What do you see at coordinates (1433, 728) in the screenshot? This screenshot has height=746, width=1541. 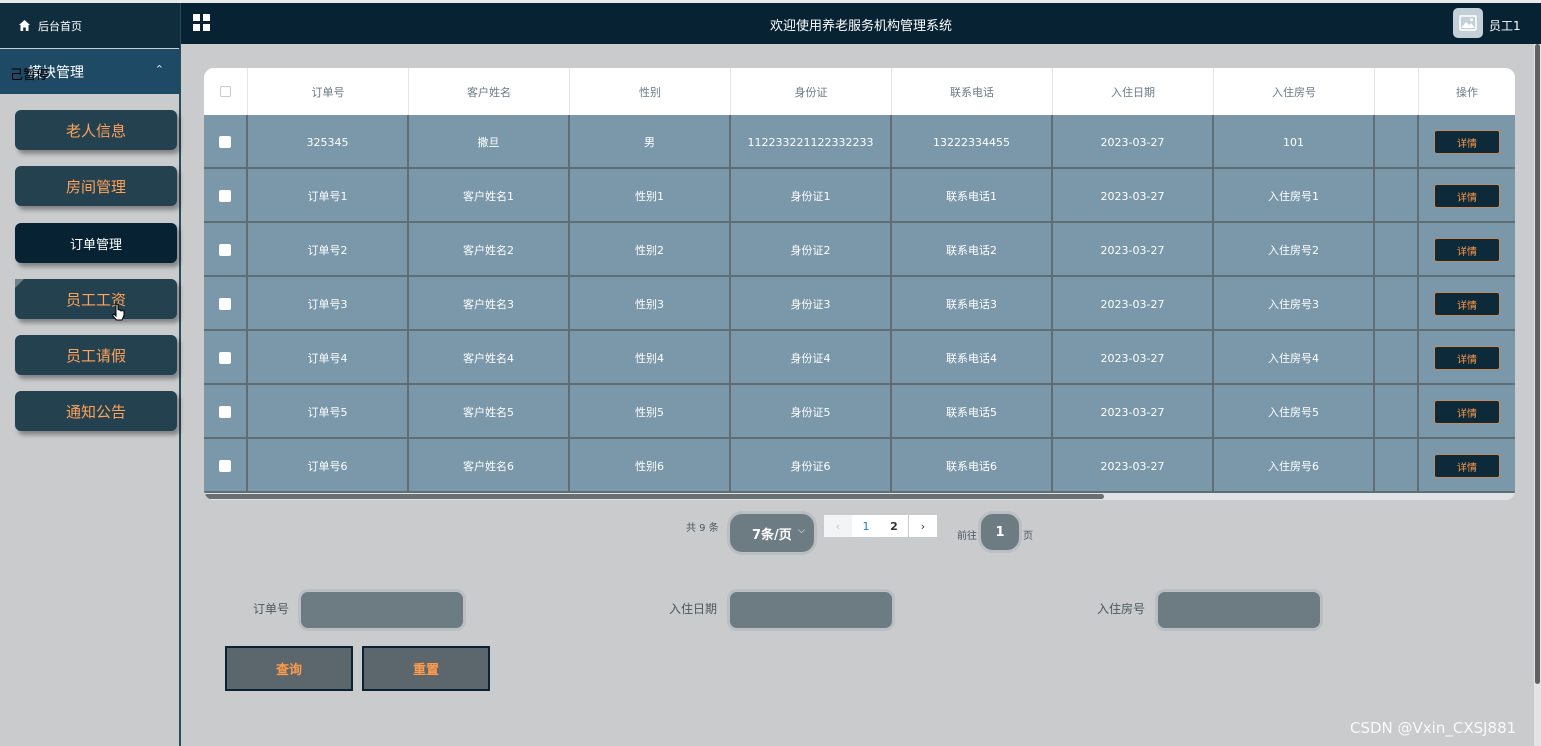 I see `watermark-text: CSDN @Vxin_CXSJ881` at bounding box center [1433, 728].